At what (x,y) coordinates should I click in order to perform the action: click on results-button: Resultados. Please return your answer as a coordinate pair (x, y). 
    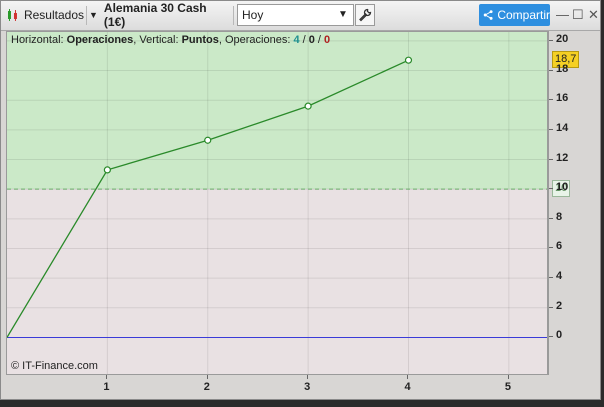
    Looking at the image, I should click on (44, 15).